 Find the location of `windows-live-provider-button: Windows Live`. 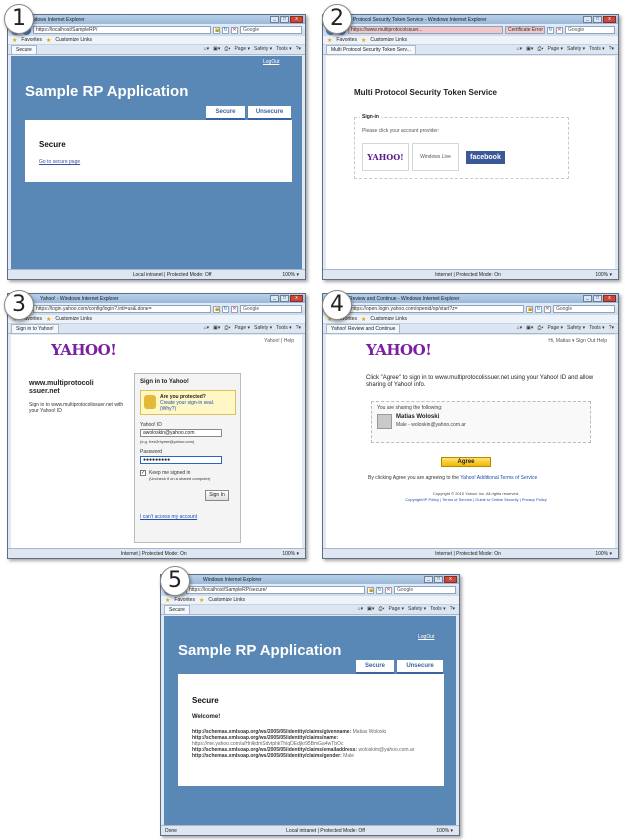

windows-live-provider-button: Windows Live is located at coordinates (435, 157).